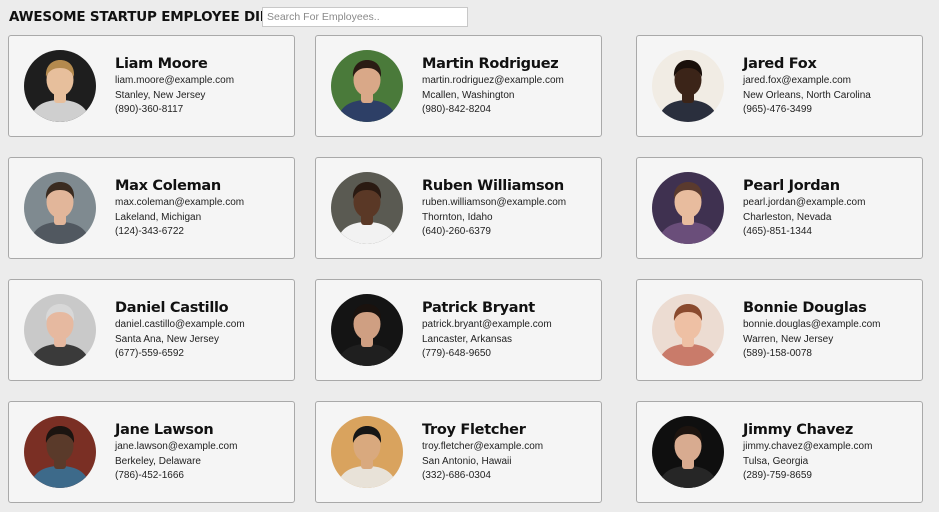  I want to click on employee-name: Jane Lawson, so click(164, 430).